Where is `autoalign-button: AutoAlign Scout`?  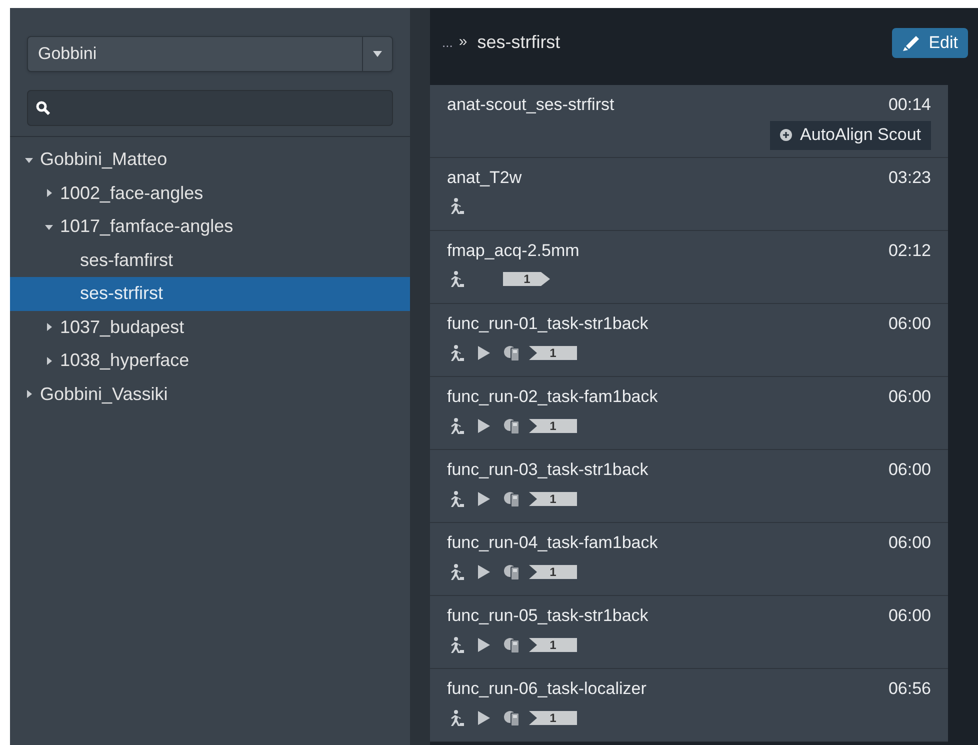 autoalign-button: AutoAlign Scout is located at coordinates (850, 135).